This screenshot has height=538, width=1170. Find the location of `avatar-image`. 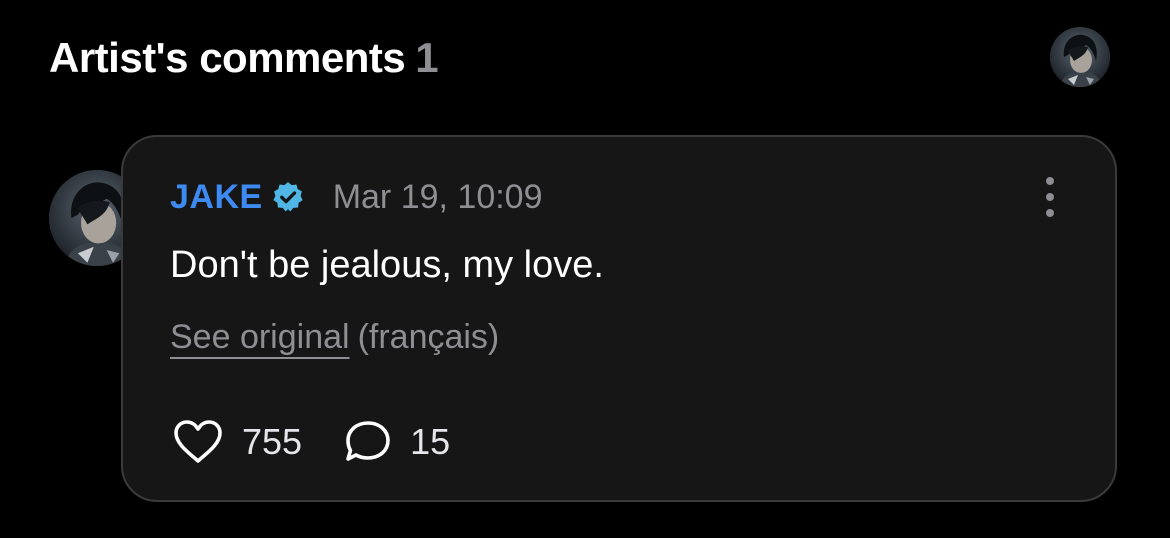

avatar-image is located at coordinates (1080, 57).